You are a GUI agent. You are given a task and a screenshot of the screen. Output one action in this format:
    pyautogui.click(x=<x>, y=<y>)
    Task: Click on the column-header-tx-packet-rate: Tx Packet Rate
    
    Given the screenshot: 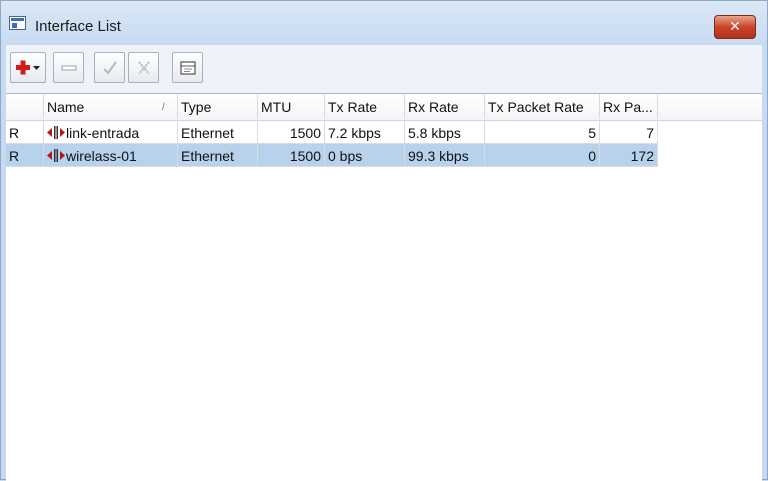 What is the action you would take?
    pyautogui.click(x=542, y=106)
    